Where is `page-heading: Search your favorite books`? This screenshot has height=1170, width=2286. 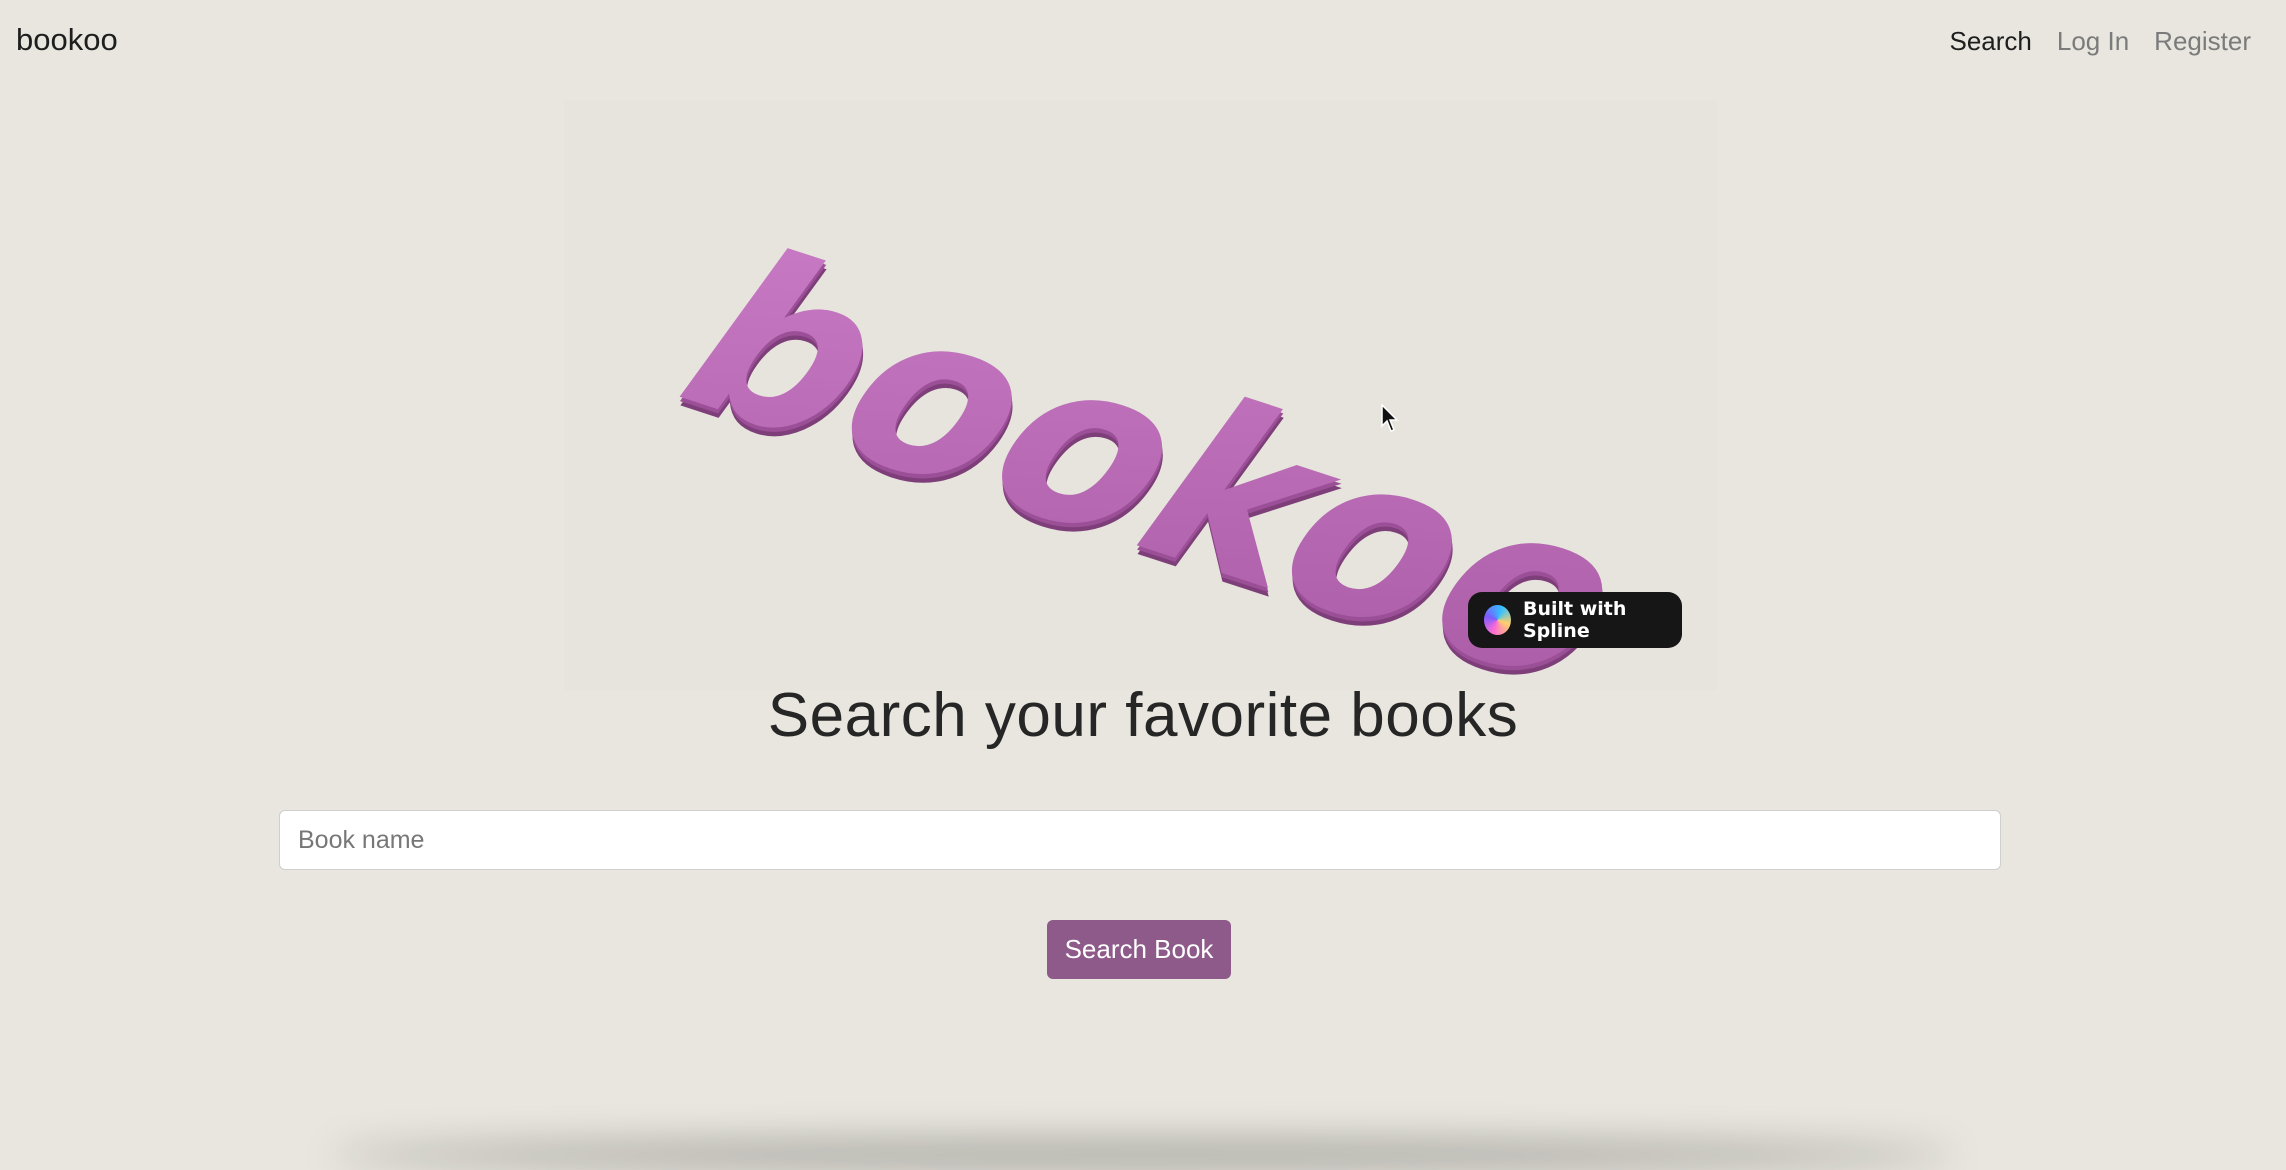 page-heading: Search your favorite books is located at coordinates (1143, 715).